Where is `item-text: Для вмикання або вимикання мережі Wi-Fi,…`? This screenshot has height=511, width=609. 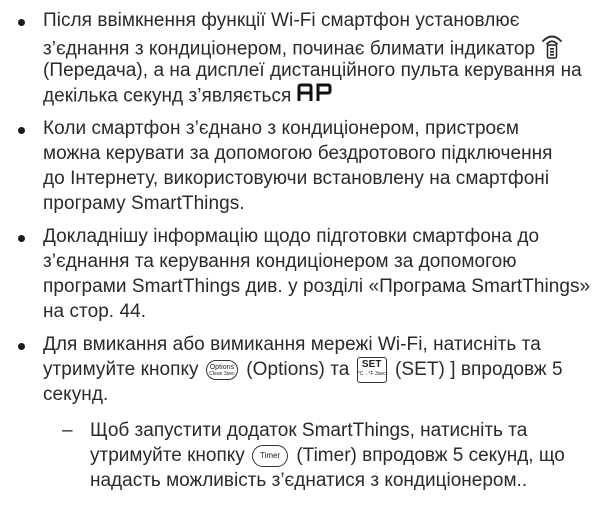 item-text: Для вмикання або вимикання мережі Wi-Fi,… is located at coordinates (323, 369).